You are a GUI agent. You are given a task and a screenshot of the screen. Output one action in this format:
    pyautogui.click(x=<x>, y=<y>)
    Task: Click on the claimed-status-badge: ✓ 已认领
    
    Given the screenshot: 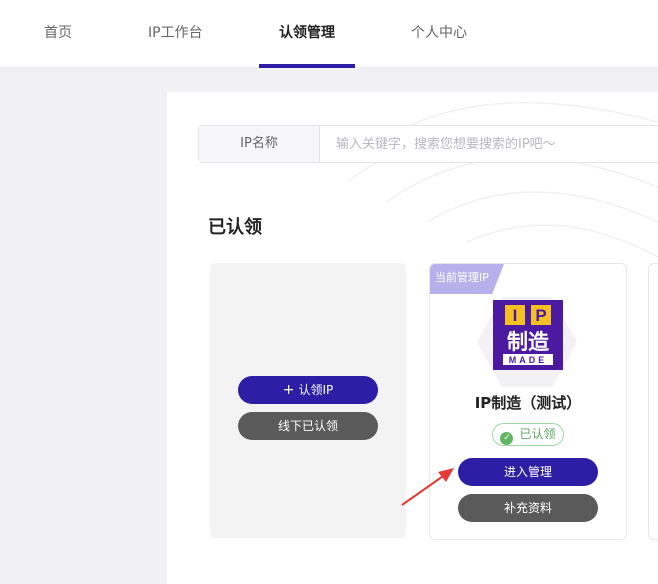 What is the action you would take?
    pyautogui.click(x=528, y=434)
    